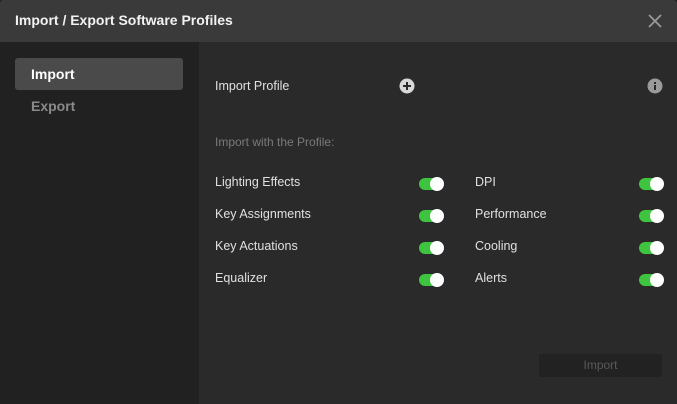  I want to click on section-title: Import with the Profile:, so click(275, 142).